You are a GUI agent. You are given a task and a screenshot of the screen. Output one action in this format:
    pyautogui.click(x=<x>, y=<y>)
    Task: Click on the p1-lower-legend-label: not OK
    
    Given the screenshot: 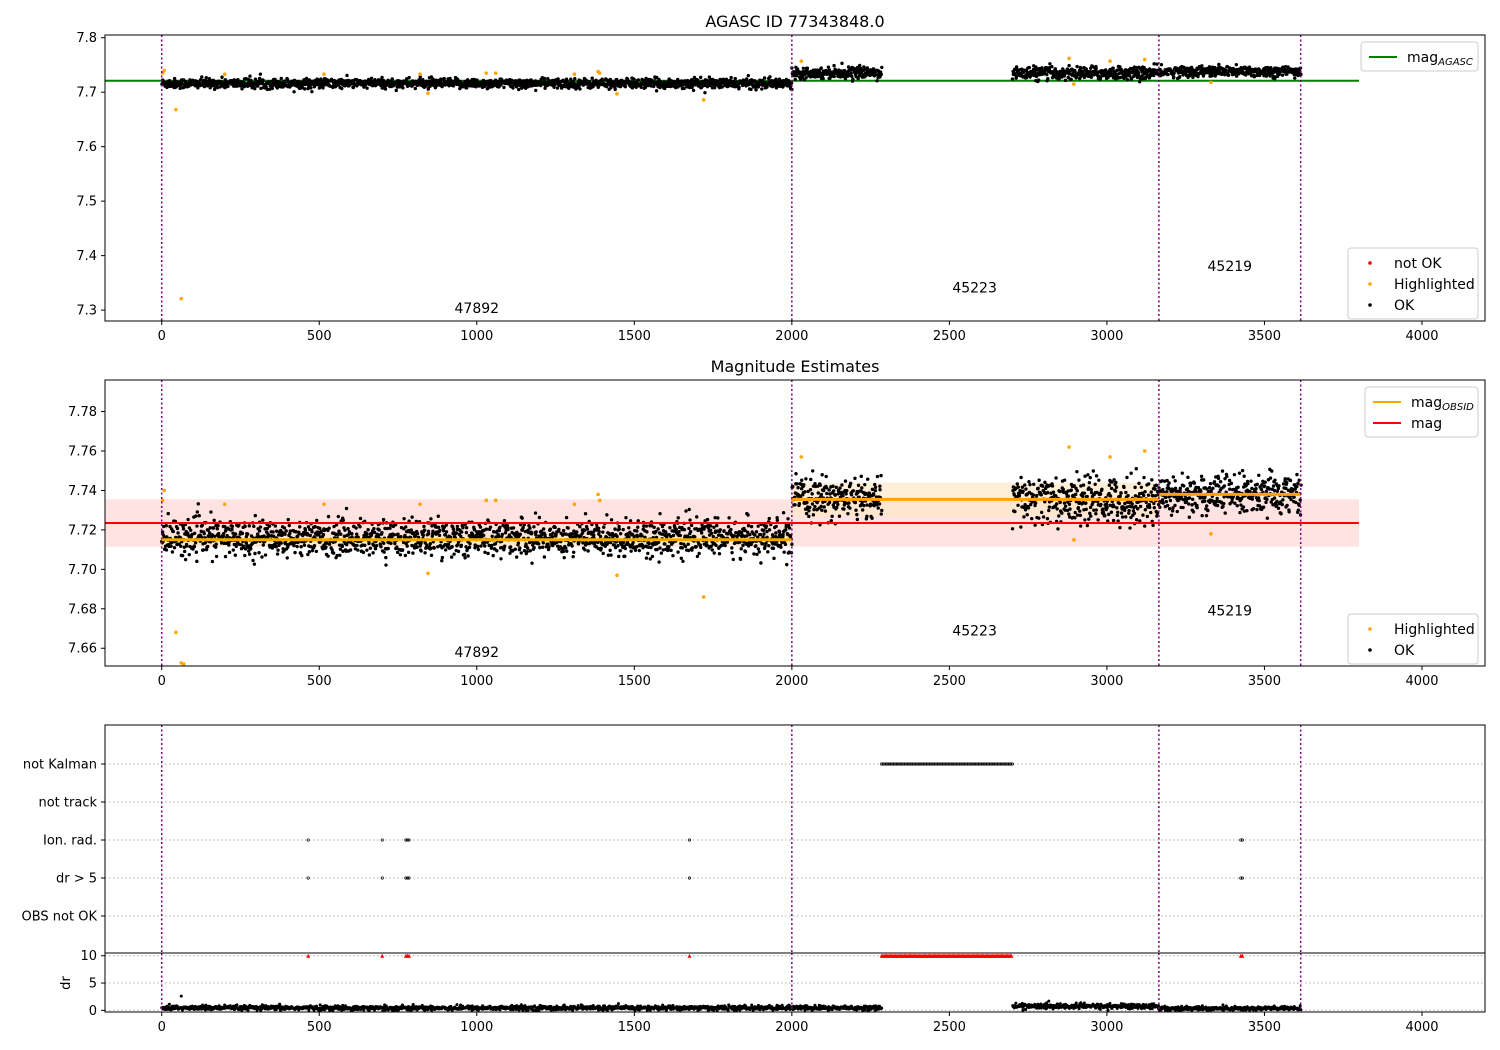 What is the action you would take?
    pyautogui.click(x=1418, y=264)
    